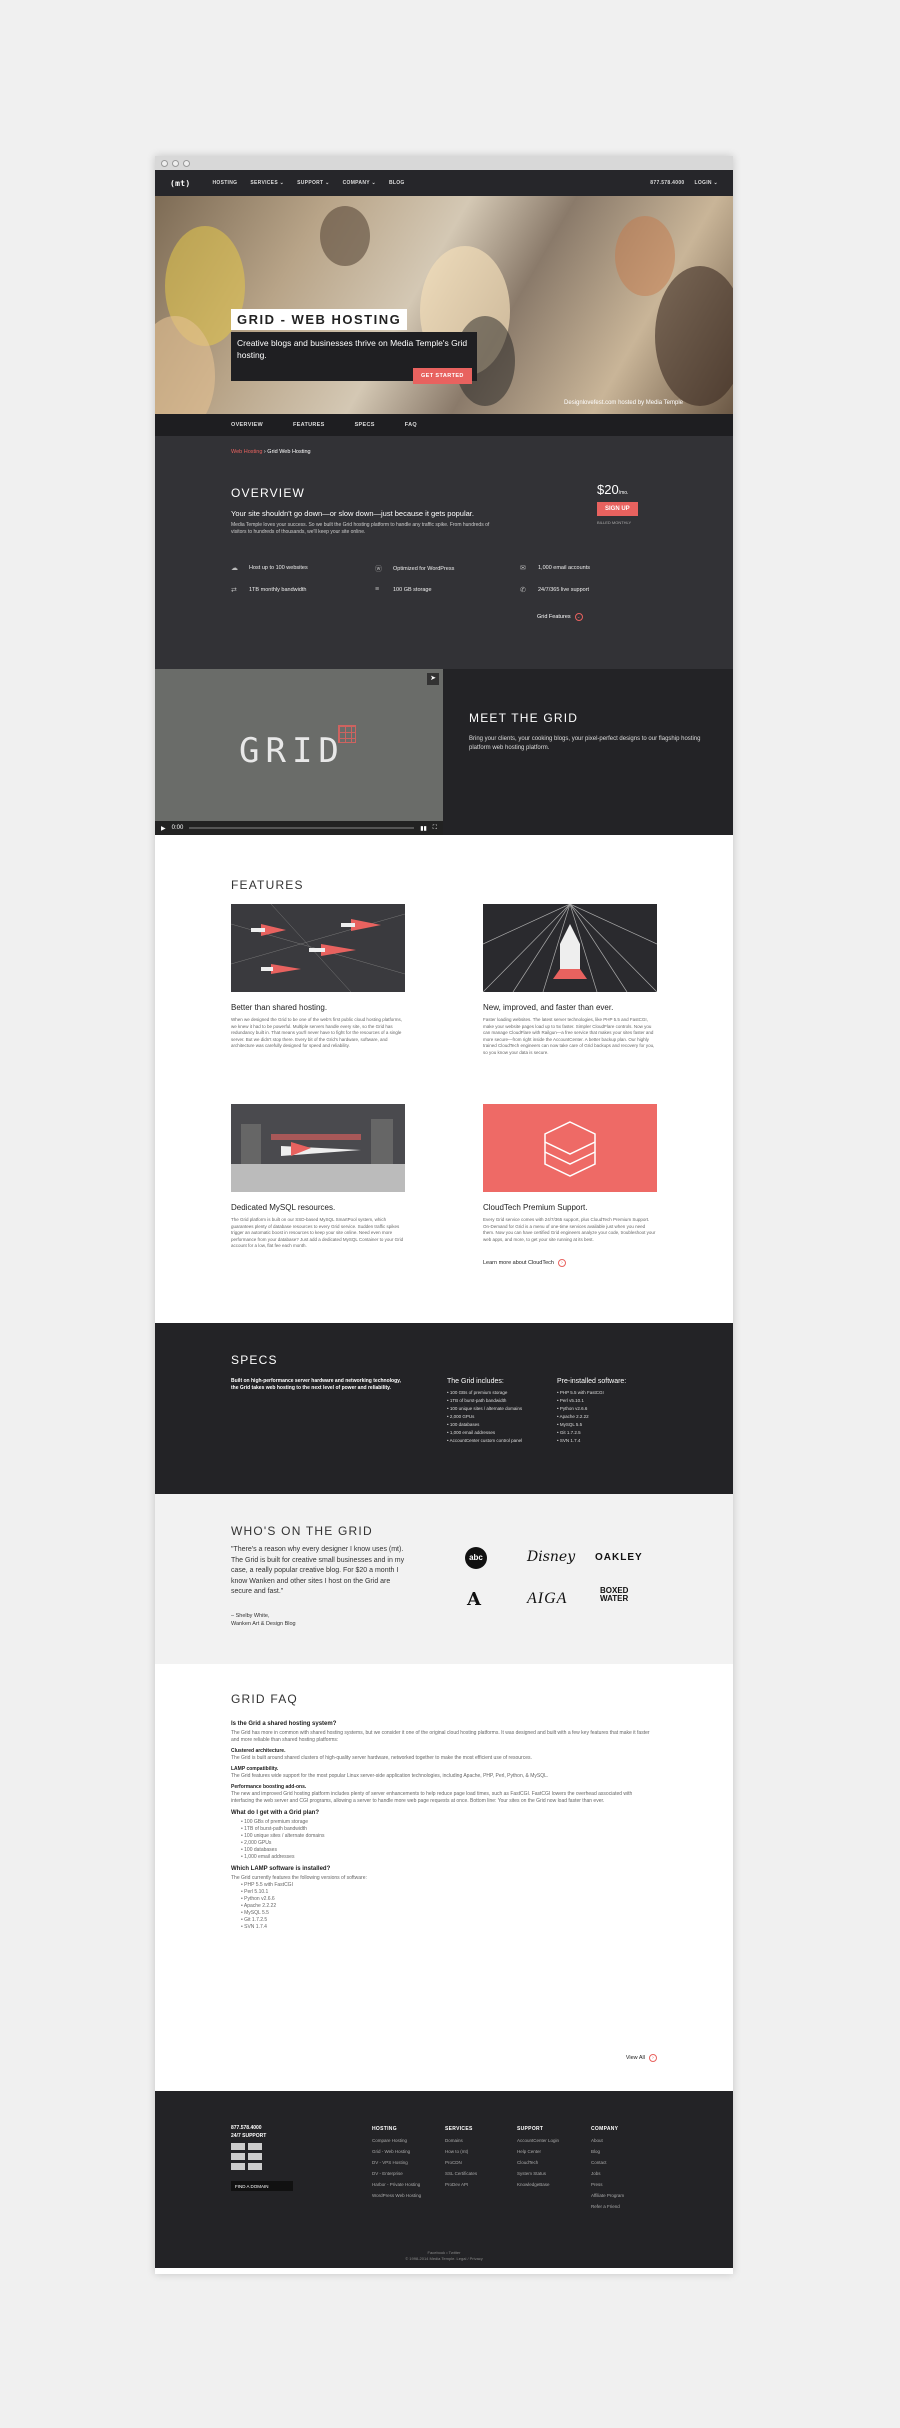 Image resolution: width=900 pixels, height=2428 pixels. Describe the element at coordinates (248, 2128) in the screenshot. I see `footer-phone: 877.578.4000` at that location.